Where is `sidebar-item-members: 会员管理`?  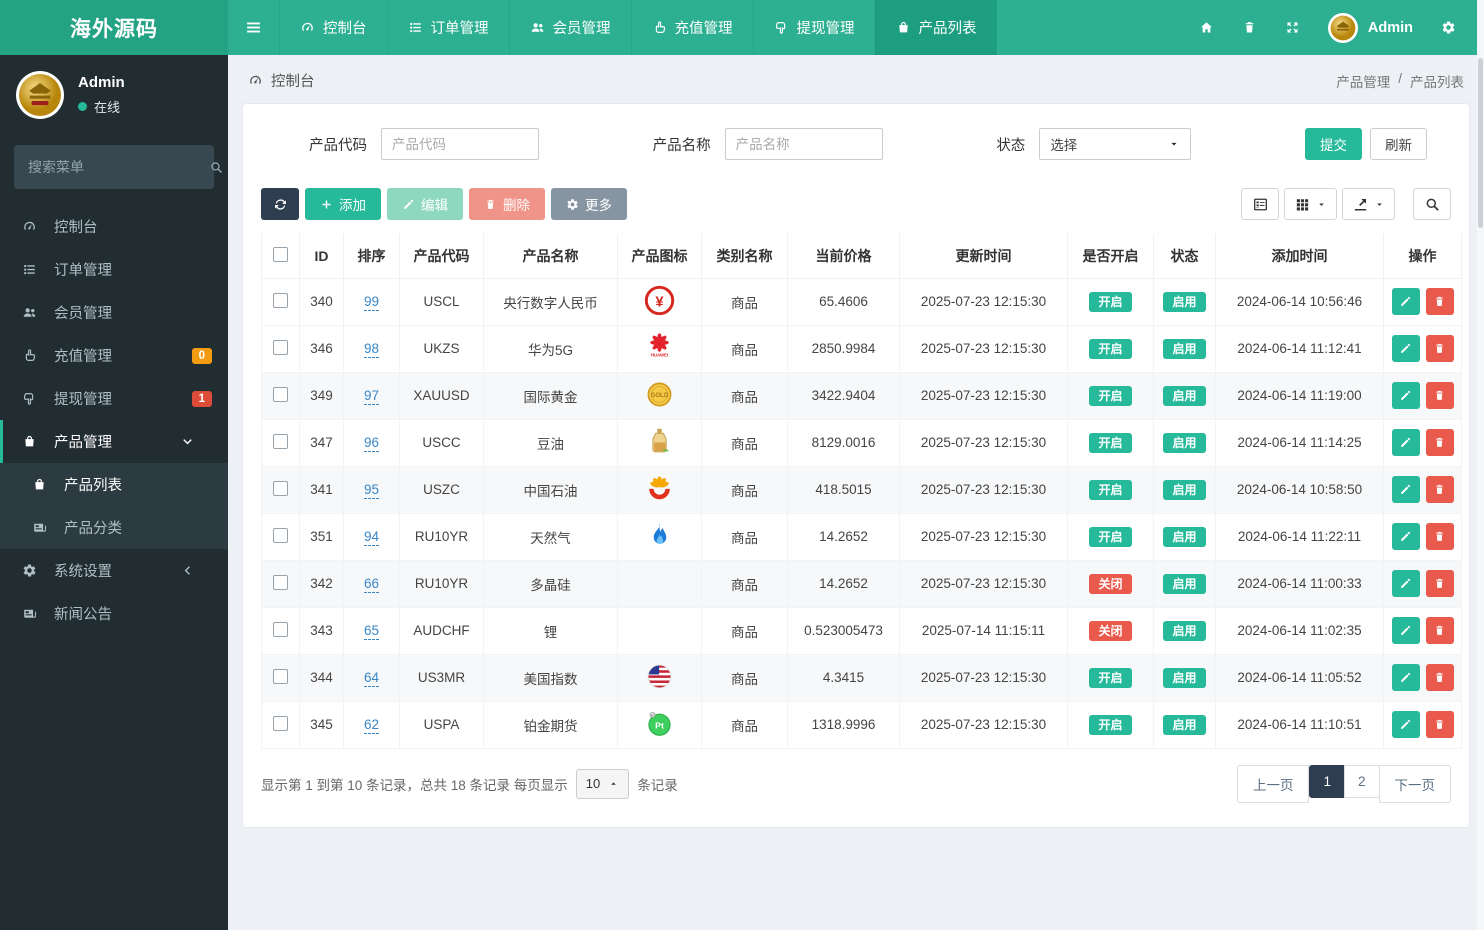
sidebar-item-members: 会员管理 is located at coordinates (114, 312).